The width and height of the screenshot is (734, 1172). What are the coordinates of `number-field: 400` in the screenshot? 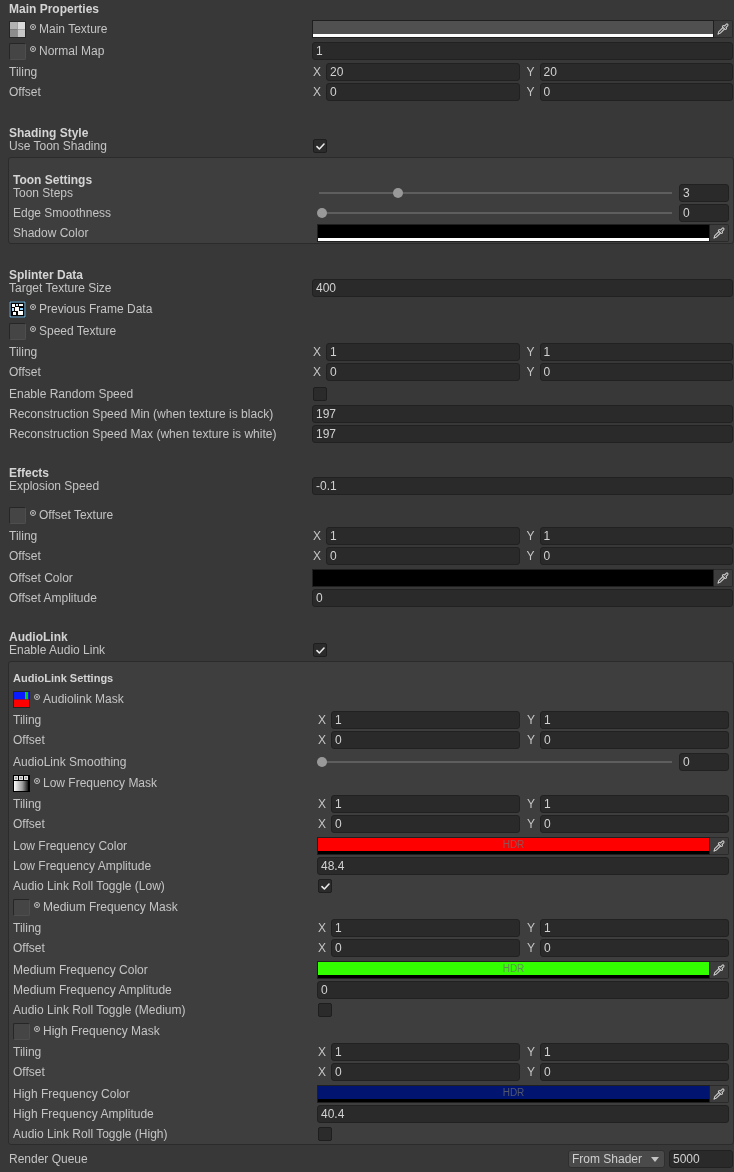 It's located at (522, 288).